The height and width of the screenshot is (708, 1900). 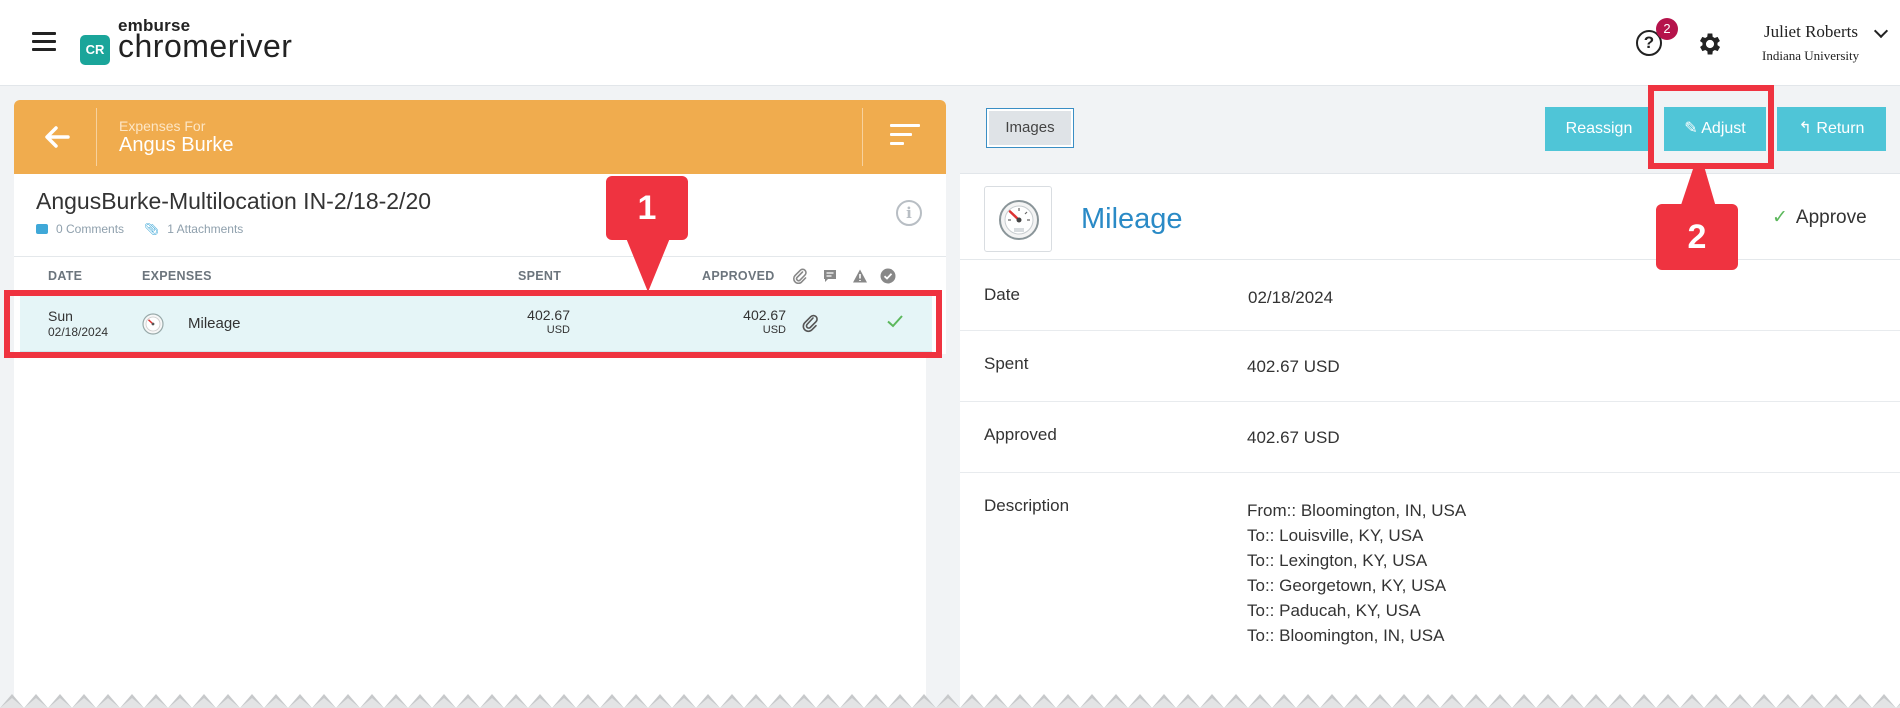 I want to click on help-badge: 2, so click(x=1667, y=29).